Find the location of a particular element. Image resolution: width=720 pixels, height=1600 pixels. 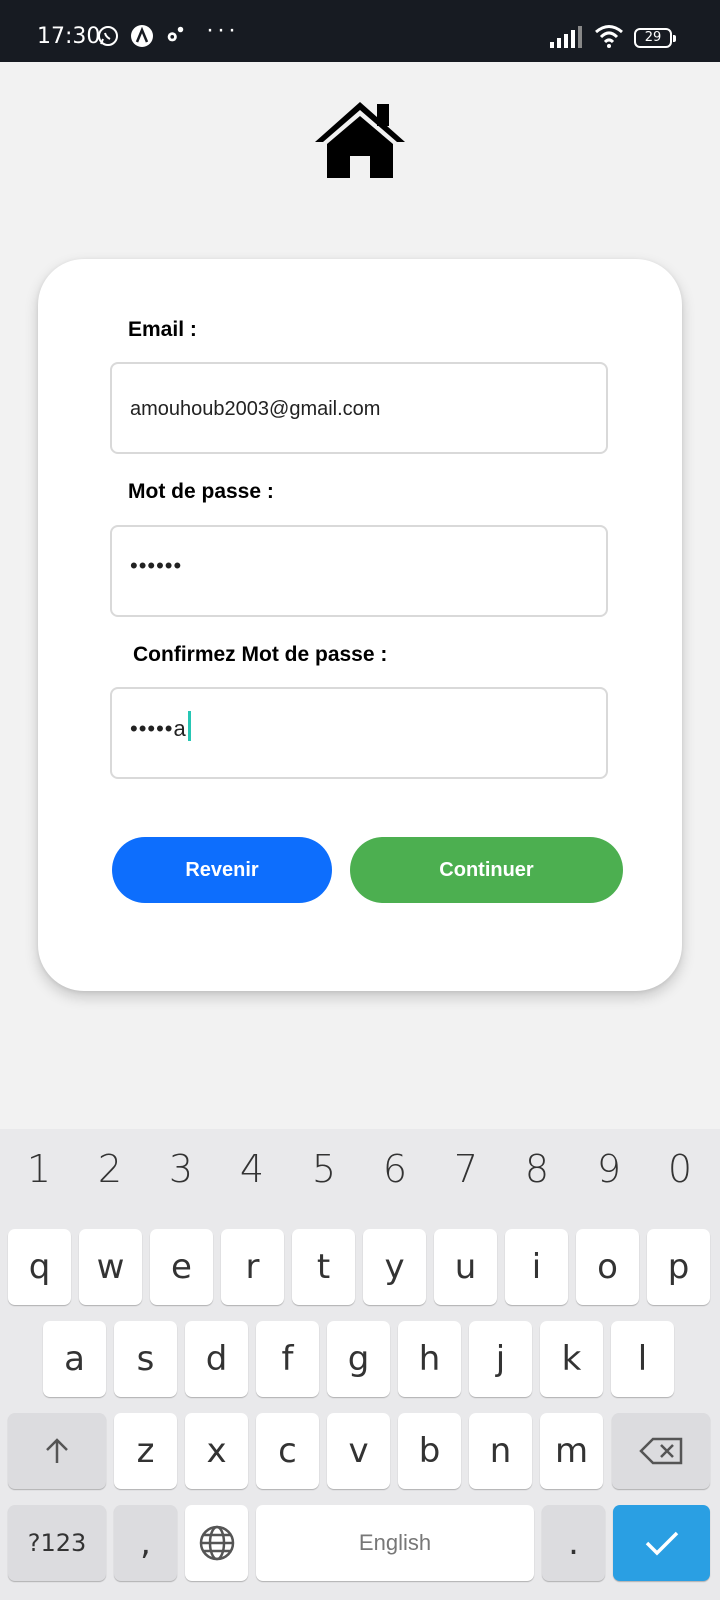

key-v: v is located at coordinates (358, 1451).